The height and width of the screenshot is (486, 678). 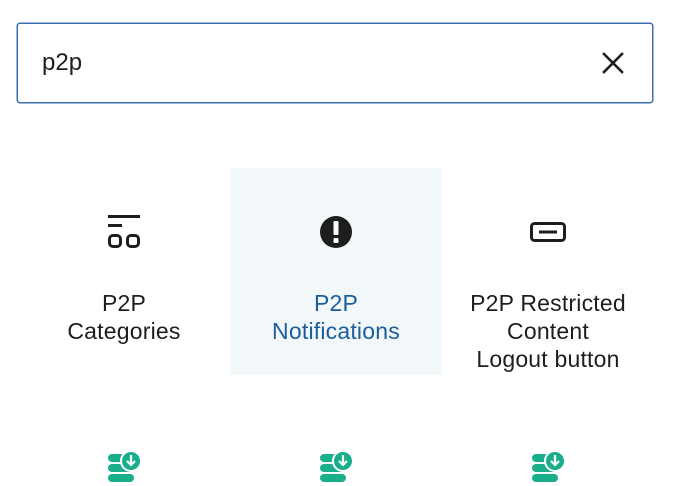 What do you see at coordinates (336, 232) in the screenshot?
I see `alert-icon` at bounding box center [336, 232].